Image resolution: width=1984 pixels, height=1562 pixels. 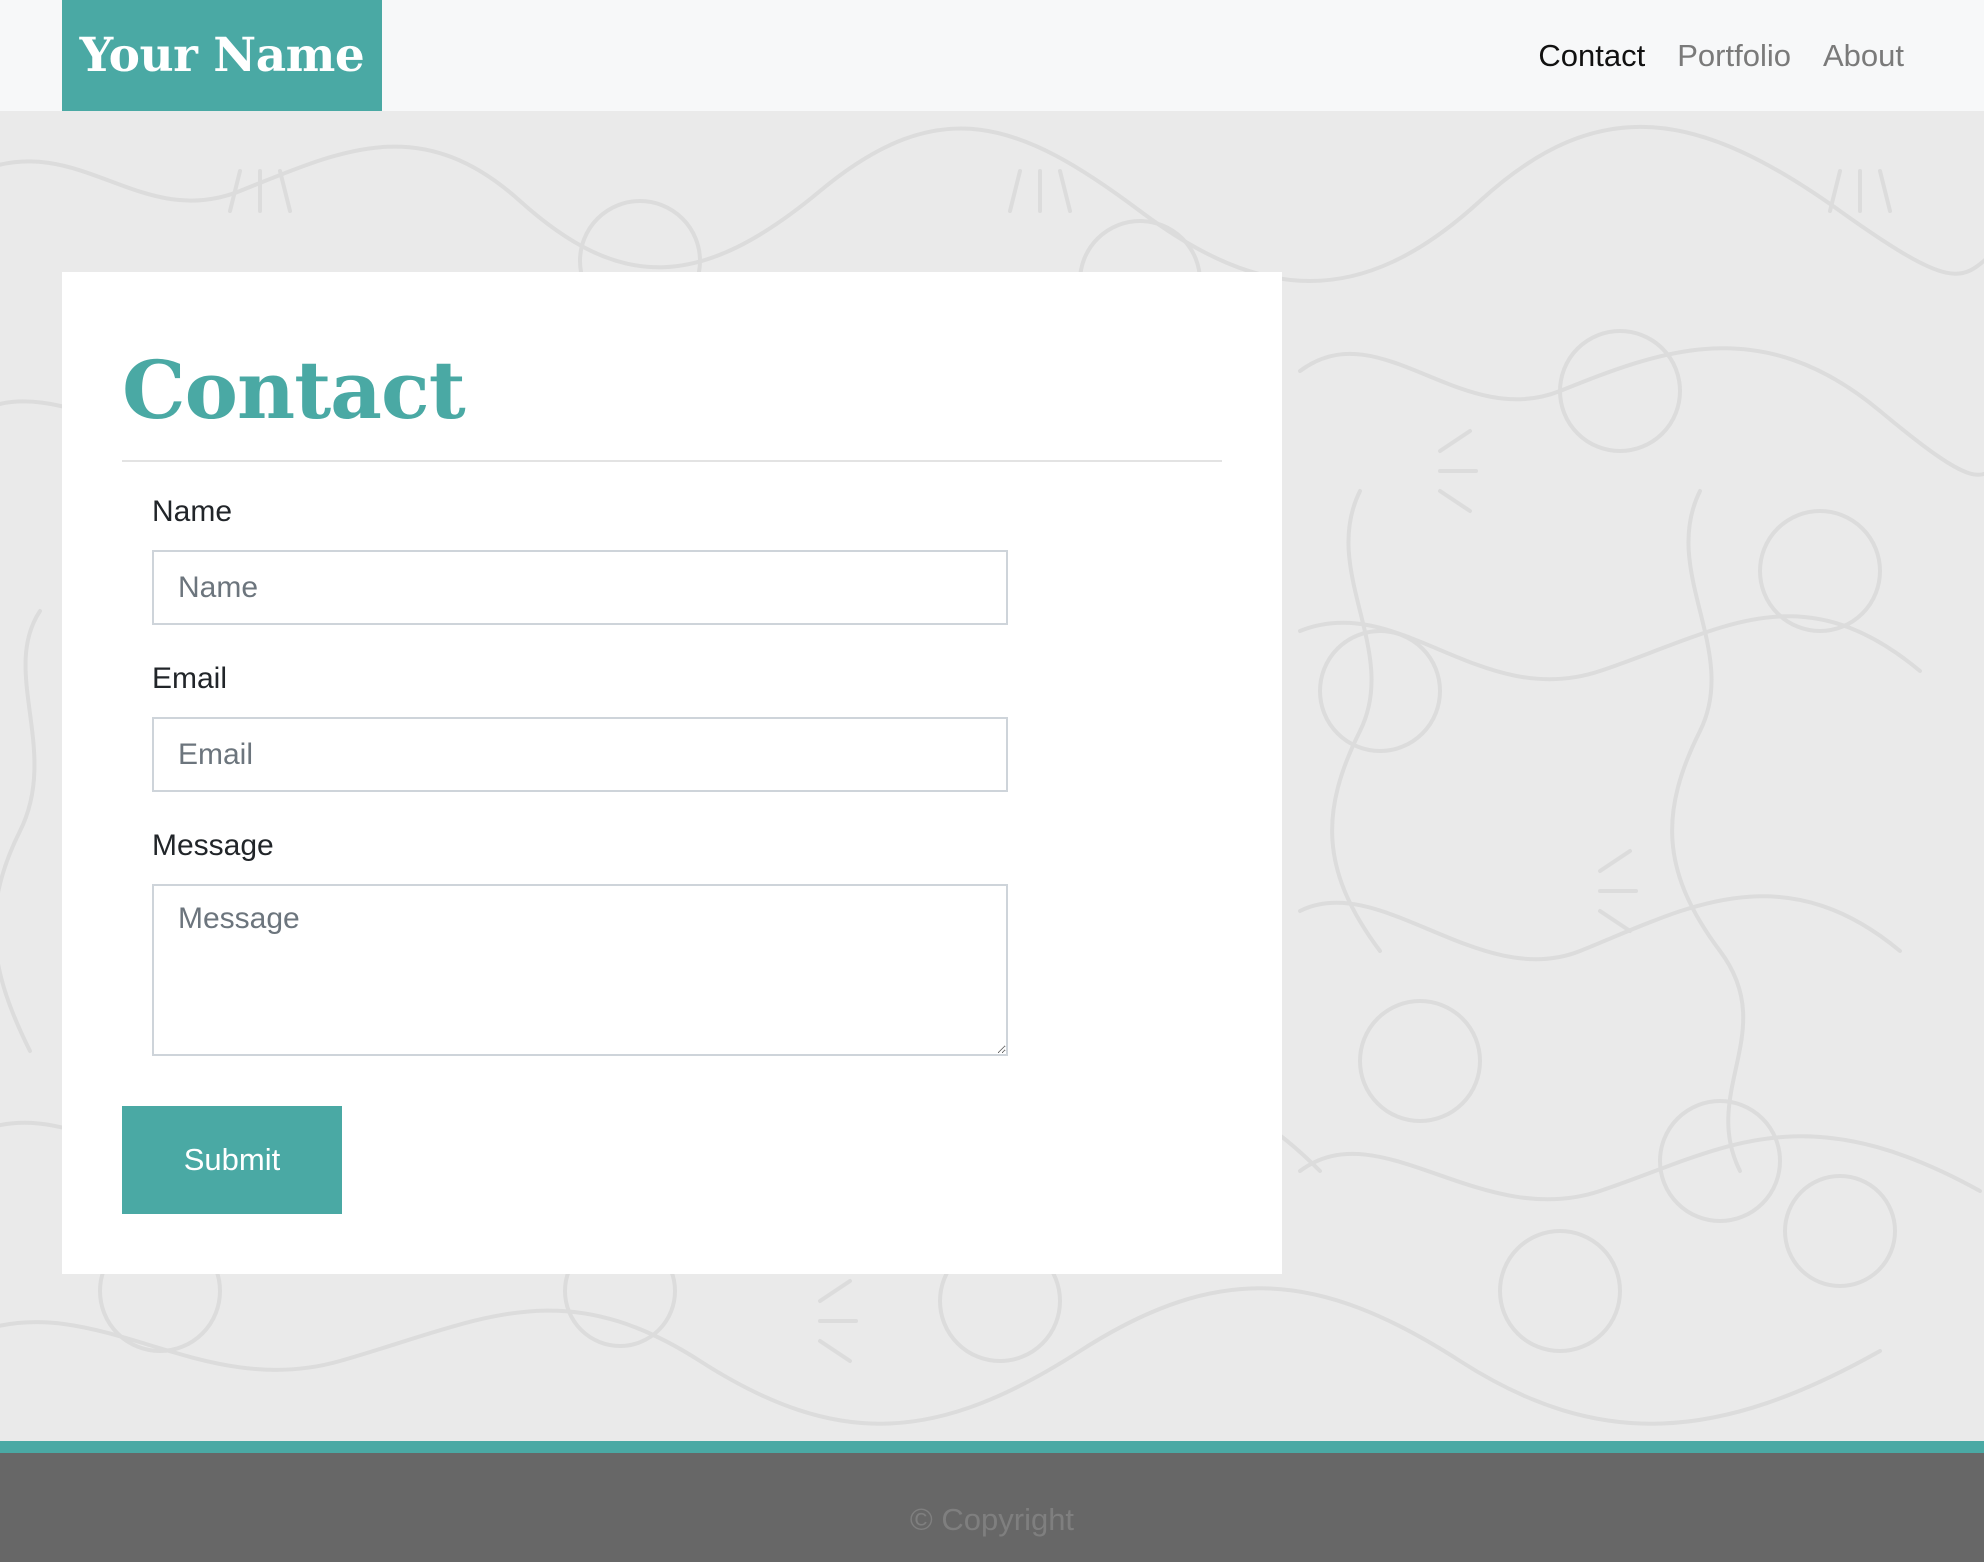 I want to click on message-label: Message, so click(x=213, y=845).